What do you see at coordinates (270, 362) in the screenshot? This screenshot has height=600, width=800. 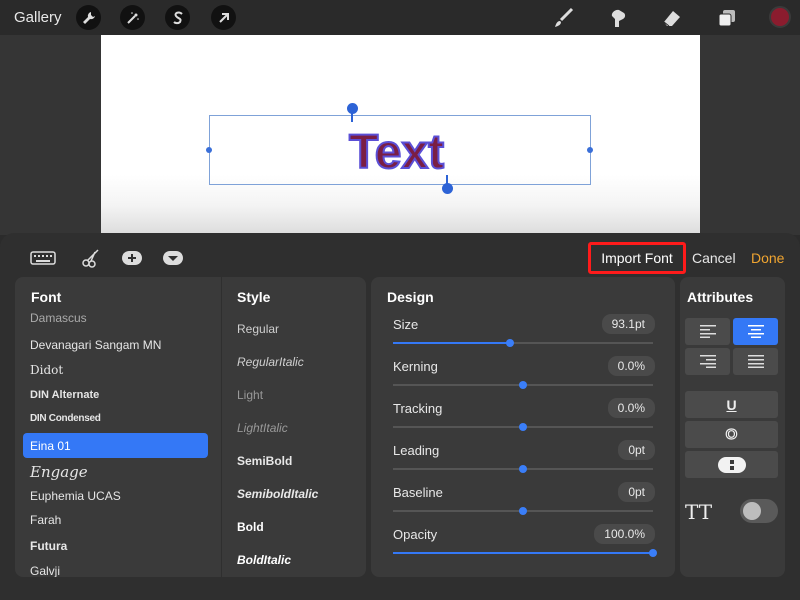 I see `style-item-regular-italic: RegularItalic` at bounding box center [270, 362].